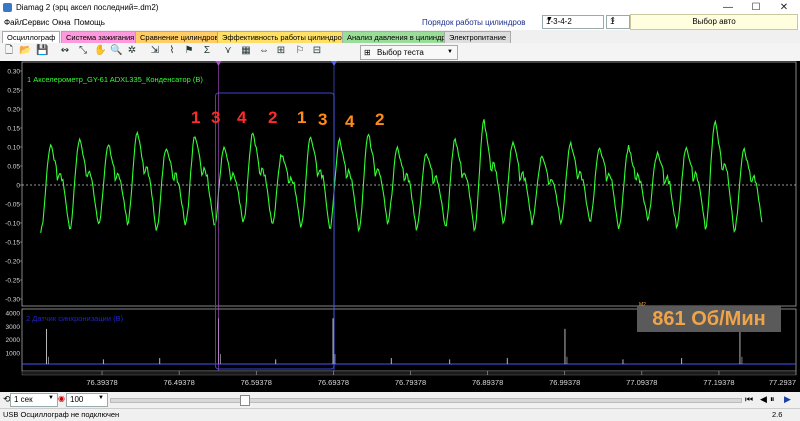 The height and width of the screenshot is (421, 800). I want to click on timebase-select: 1 сек ▼, so click(34, 400).